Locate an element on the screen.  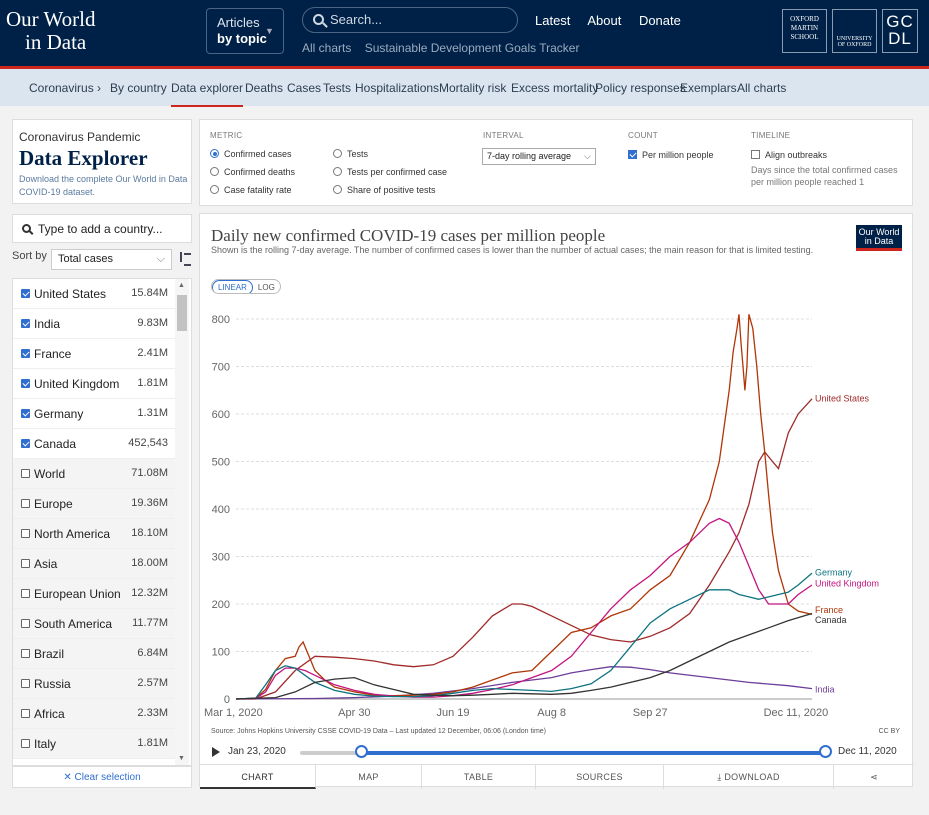
country-list-item: Canada 452,543 is located at coordinates (94, 444).